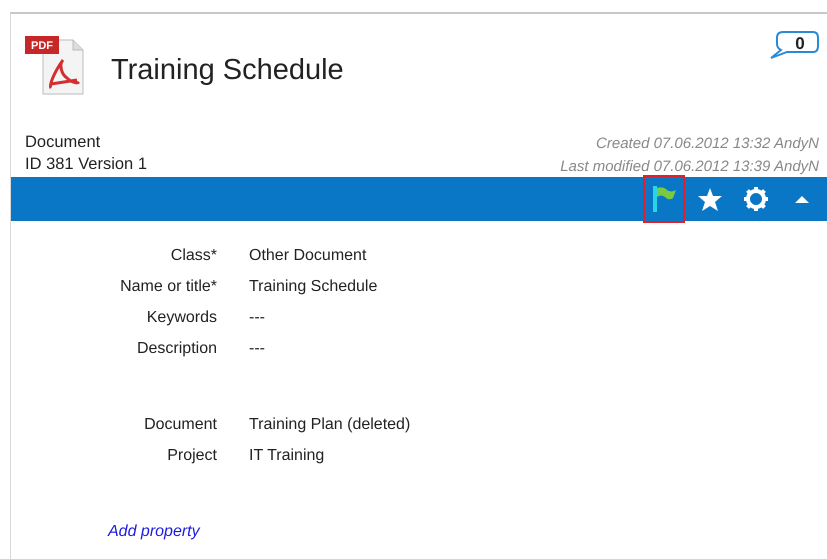 This screenshot has width=827, height=559. I want to click on id-version: ID 381 Version 1, so click(86, 164).